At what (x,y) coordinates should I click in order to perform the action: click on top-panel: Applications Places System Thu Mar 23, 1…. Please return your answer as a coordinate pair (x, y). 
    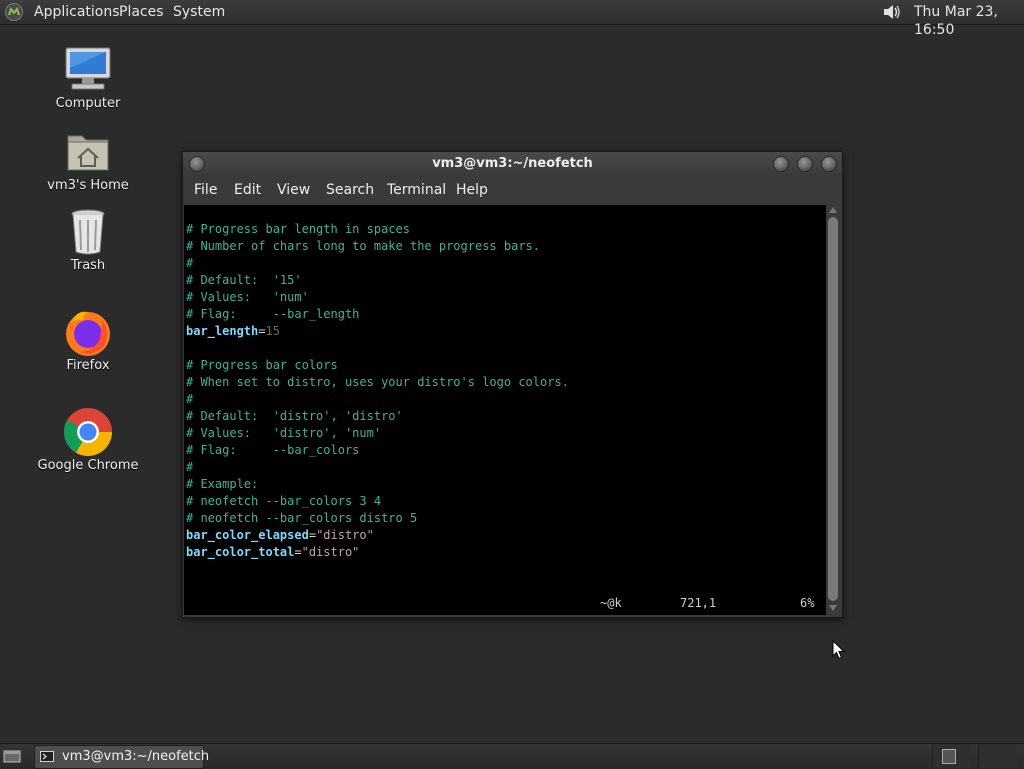
    Looking at the image, I should click on (512, 19).